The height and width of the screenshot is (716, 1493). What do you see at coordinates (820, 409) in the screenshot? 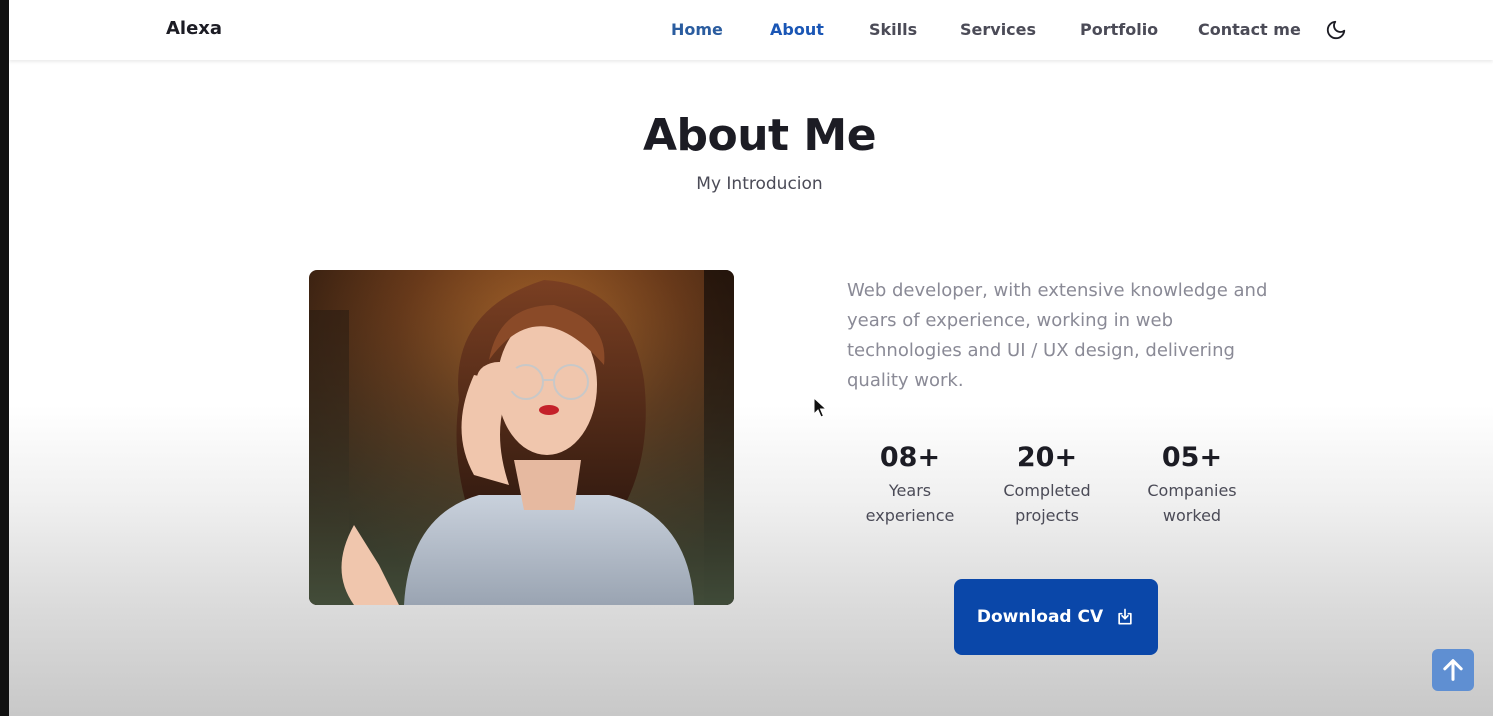
I see `mouse-cursor-icon` at bounding box center [820, 409].